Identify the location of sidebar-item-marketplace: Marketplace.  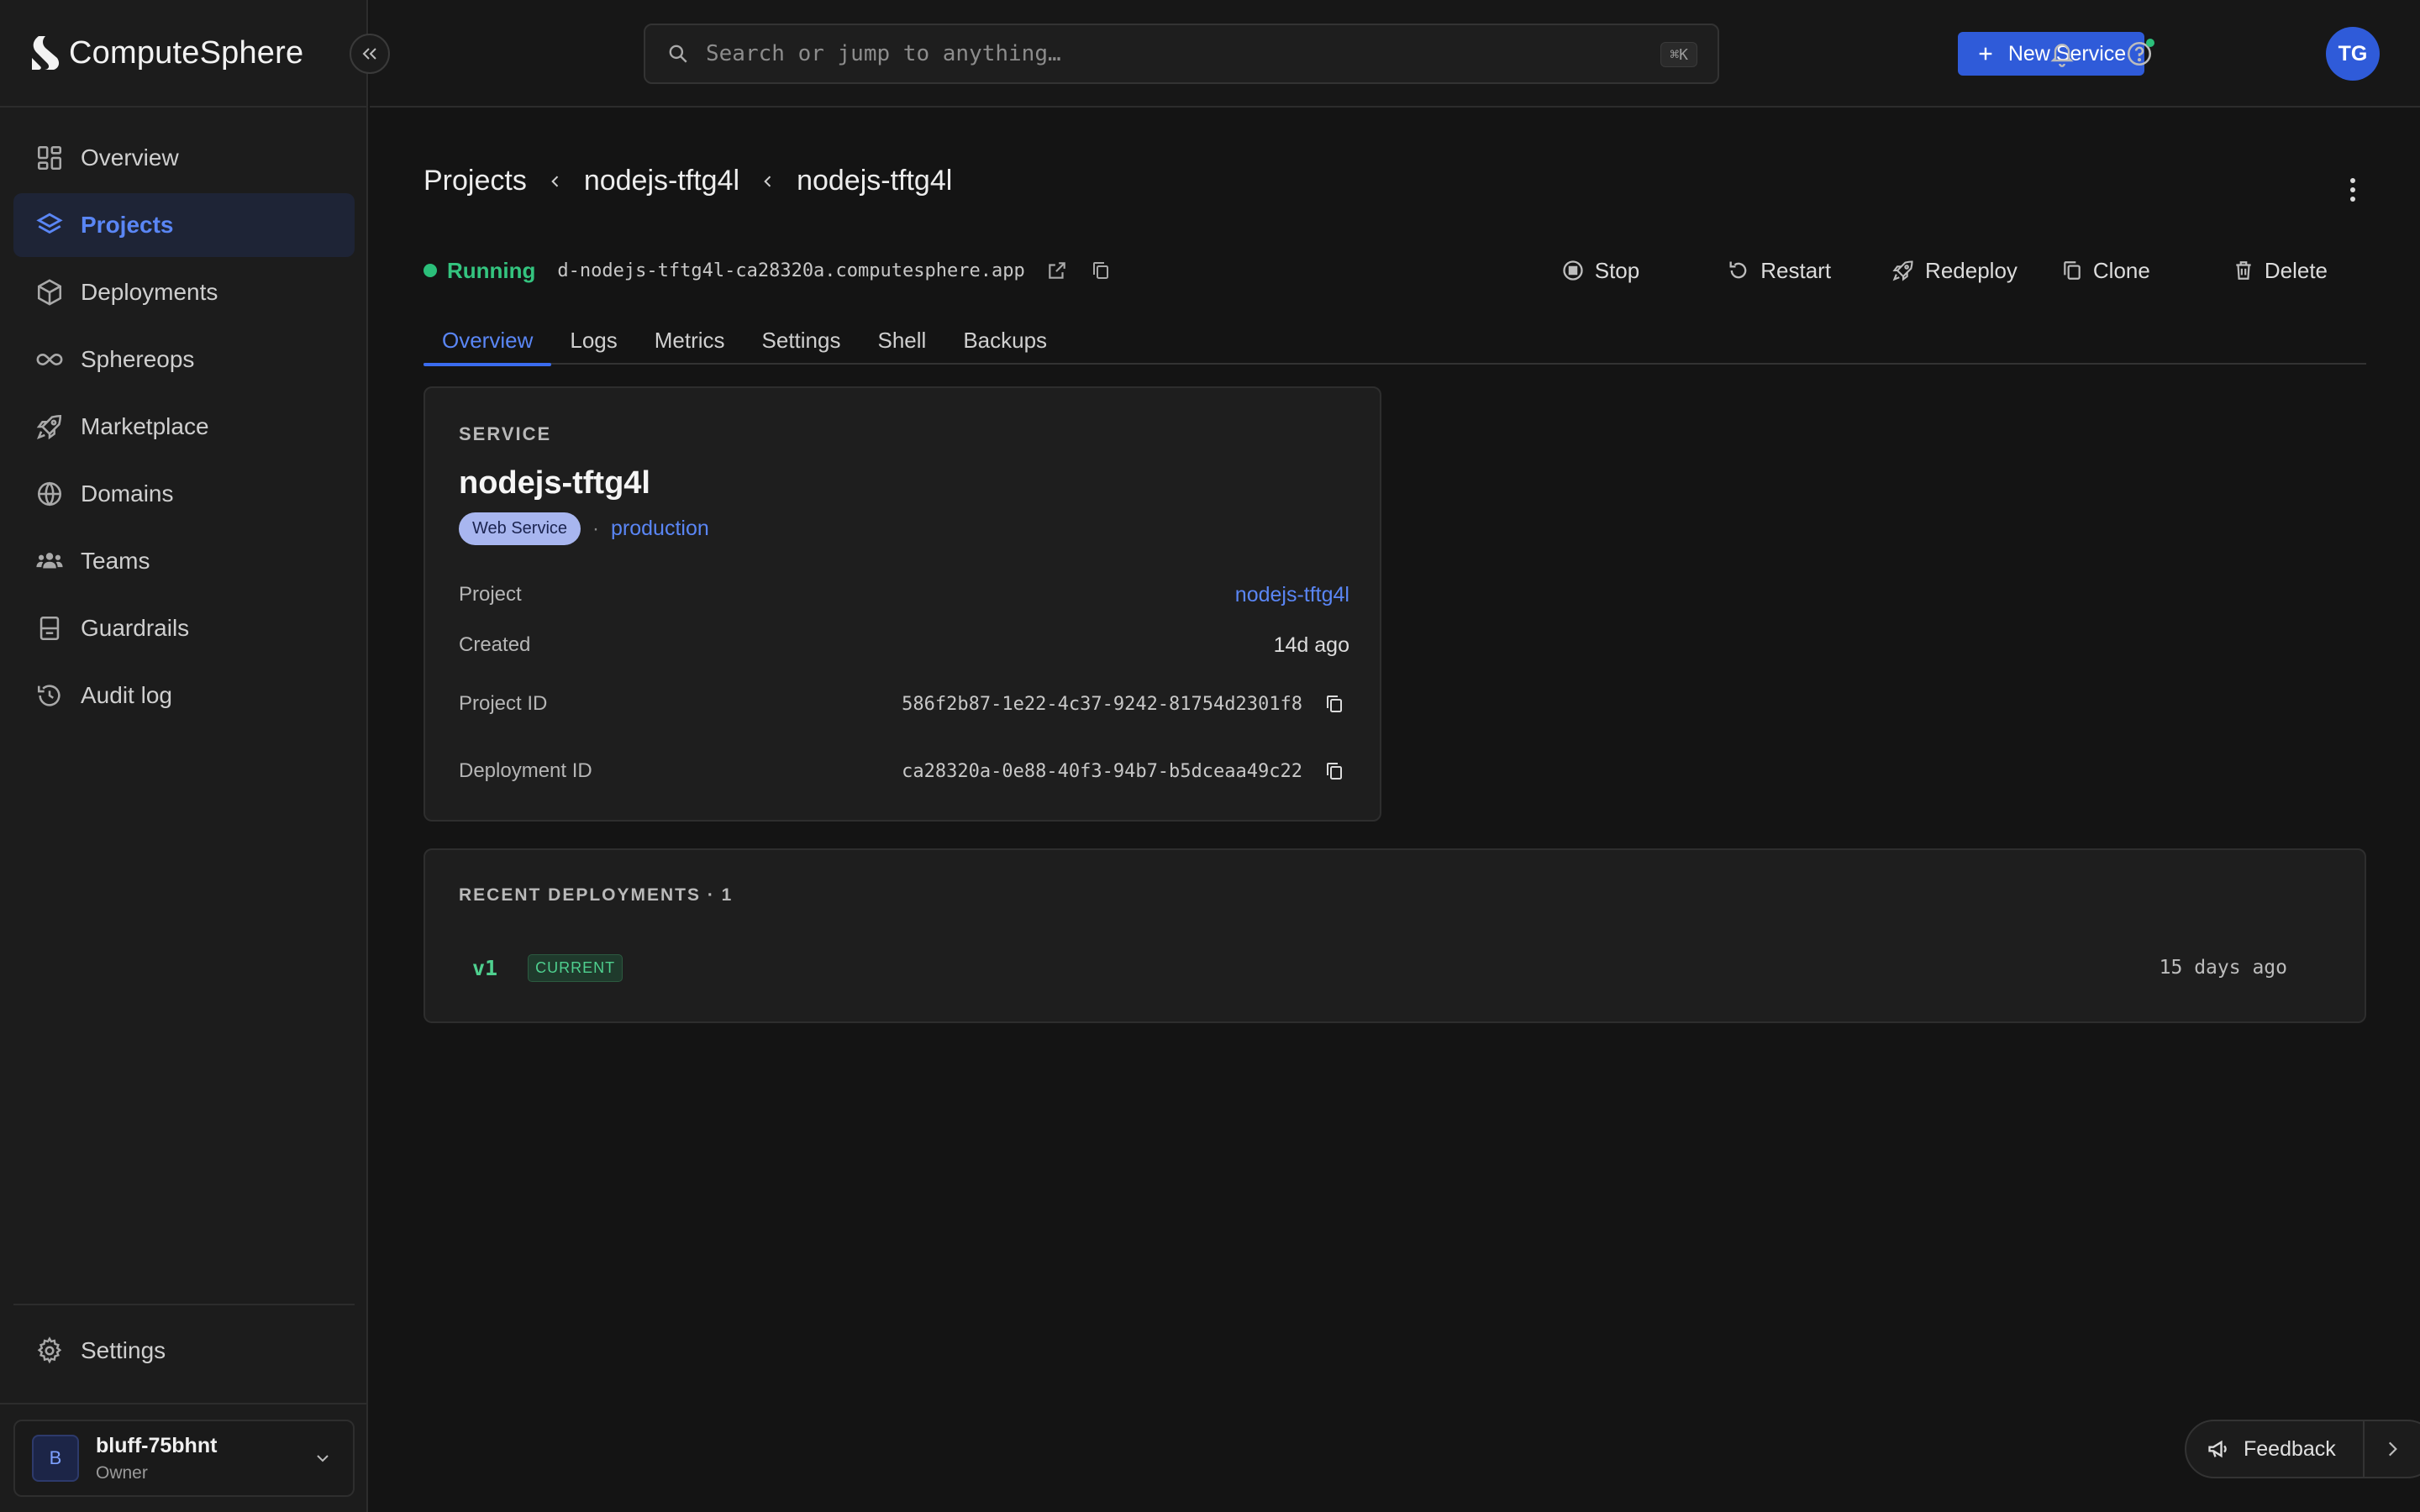
(184, 427).